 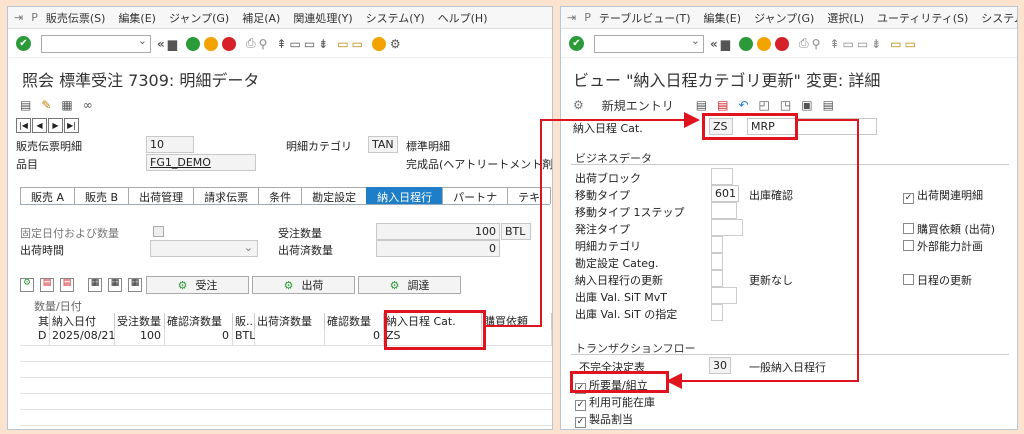 What do you see at coordinates (161, 195) in the screenshot?
I see `tab-shipping: 出荷管理` at bounding box center [161, 195].